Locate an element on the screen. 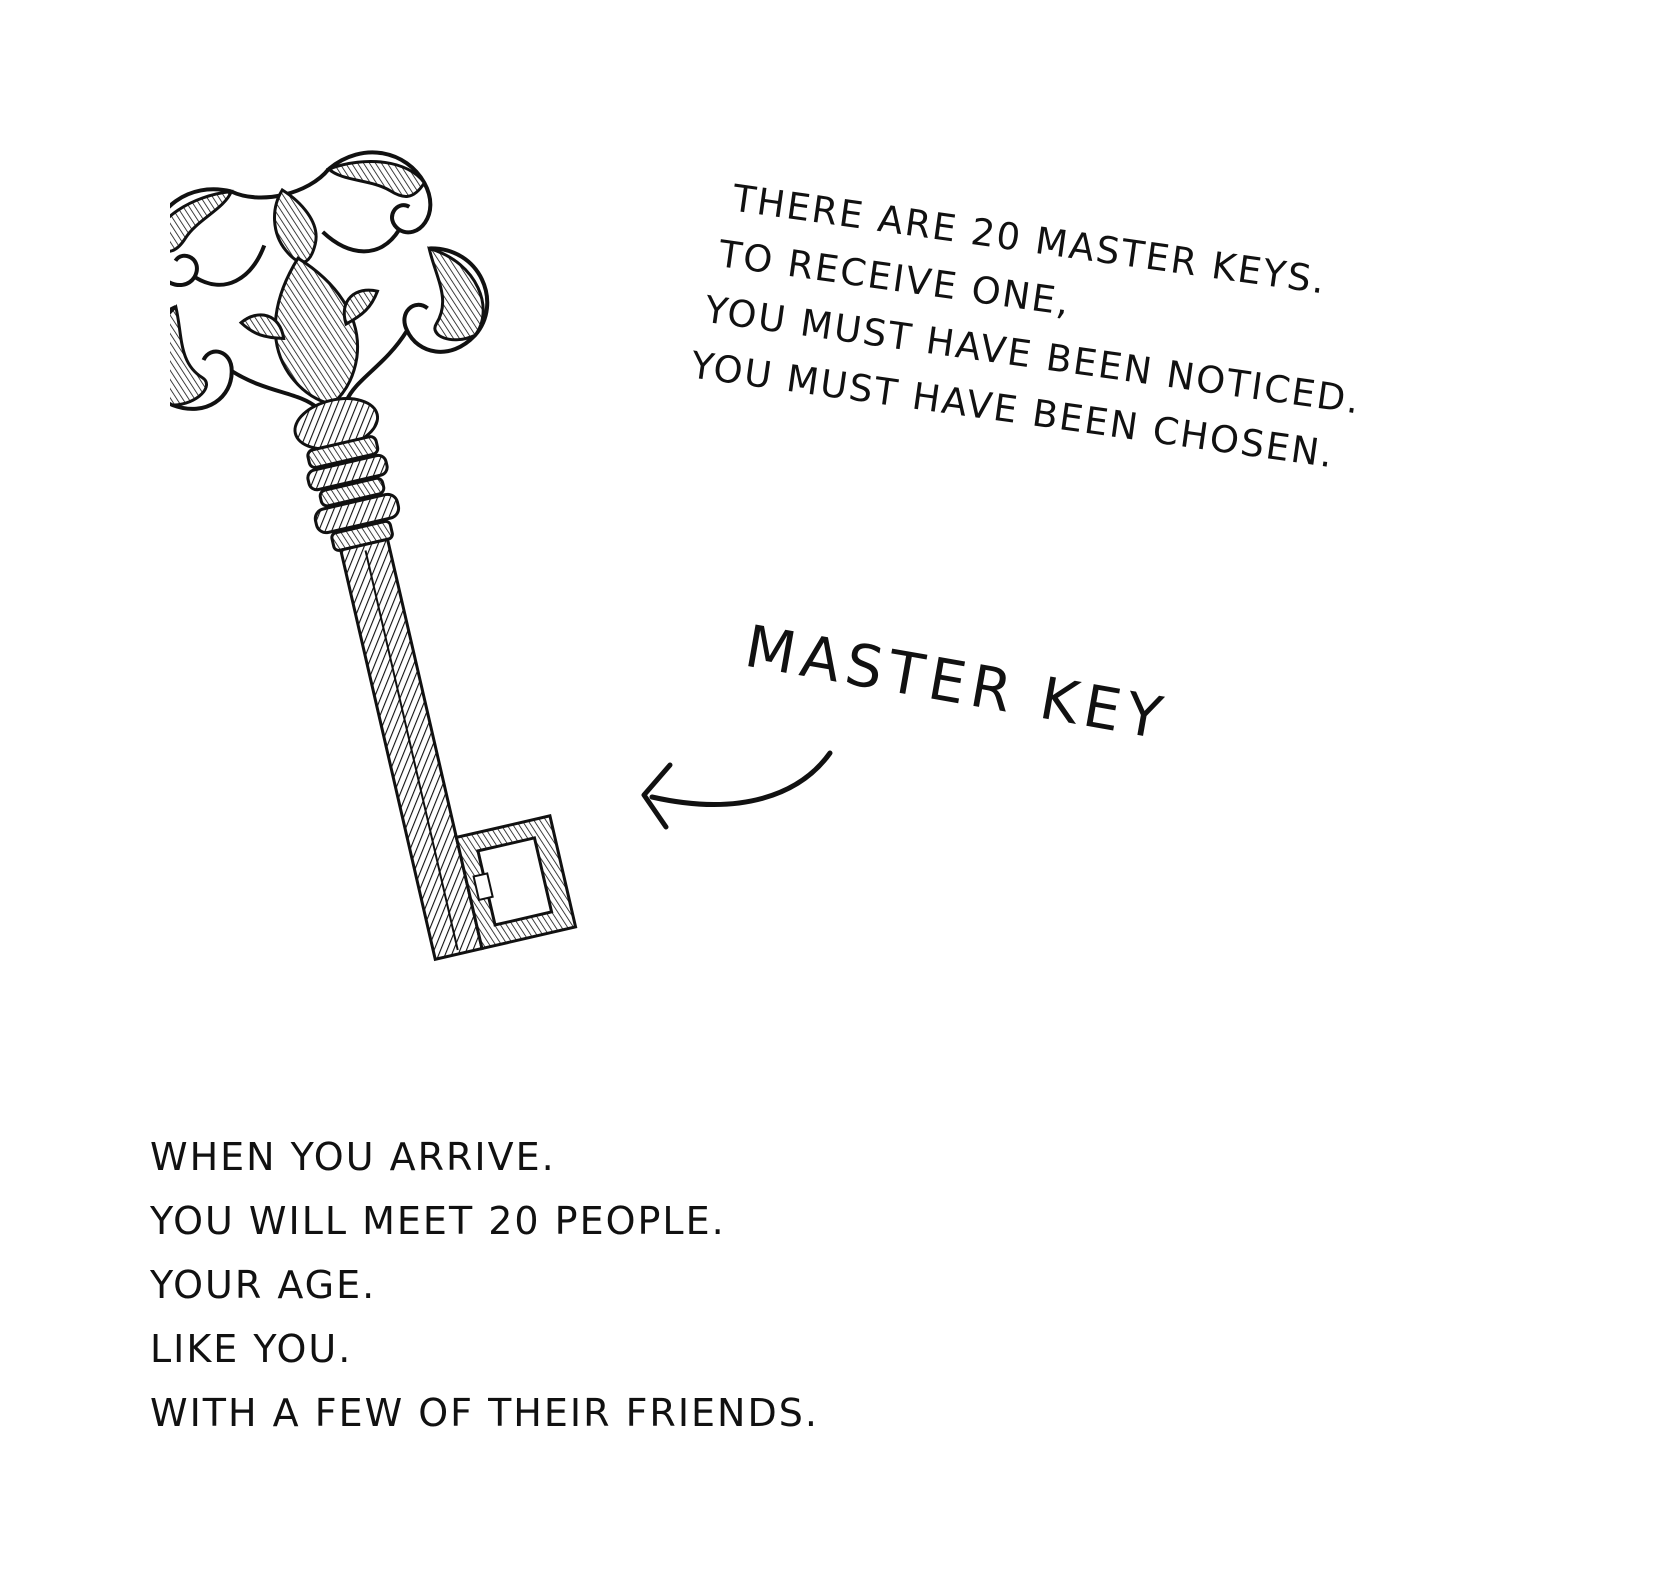  arrival-line: YOUR AGE. is located at coordinates (263, 1285).